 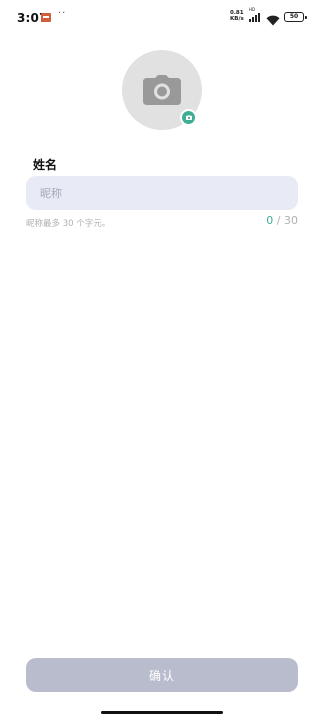 What do you see at coordinates (162, 712) in the screenshot?
I see `home-indicator` at bounding box center [162, 712].